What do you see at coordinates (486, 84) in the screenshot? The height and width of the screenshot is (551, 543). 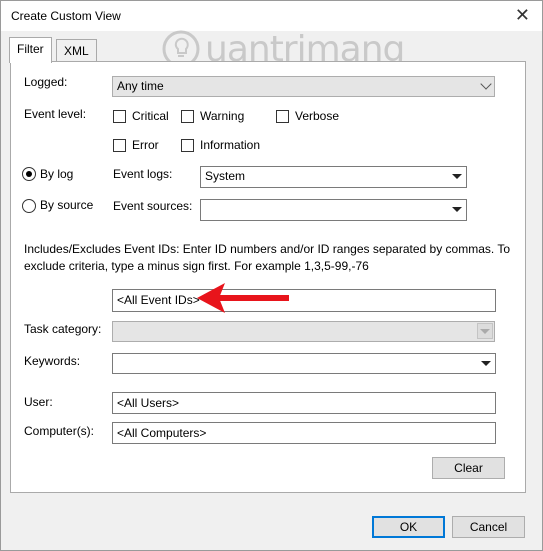 I see `chevron-down-icon` at bounding box center [486, 84].